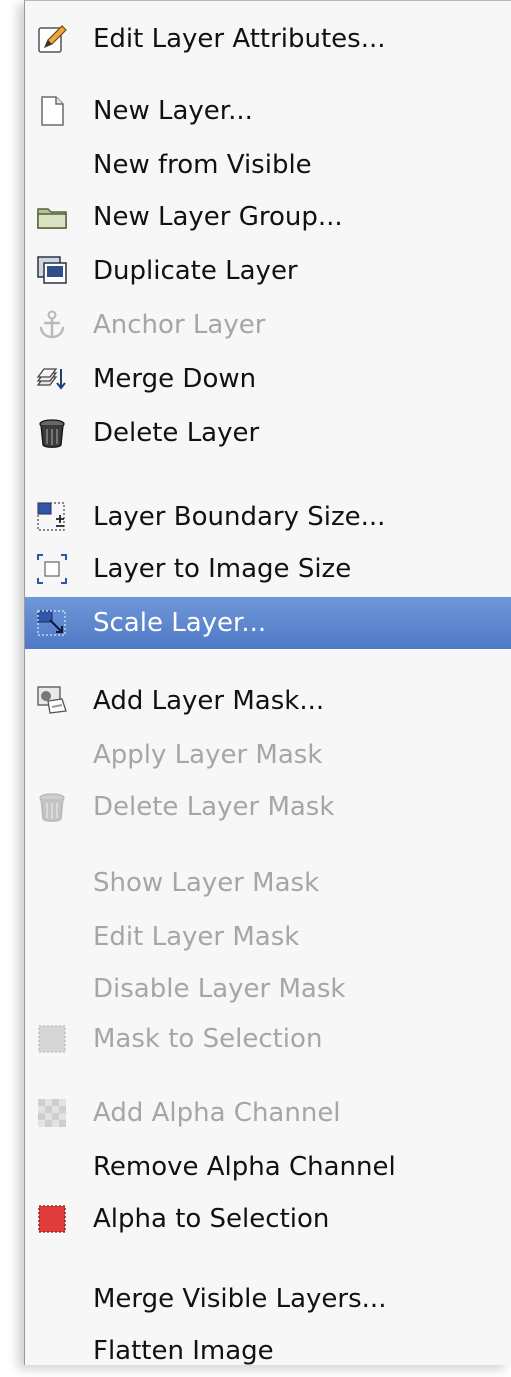 This screenshot has width=511, height=1377. I want to click on menu-item-merge-down: Merge Down, so click(268, 379).